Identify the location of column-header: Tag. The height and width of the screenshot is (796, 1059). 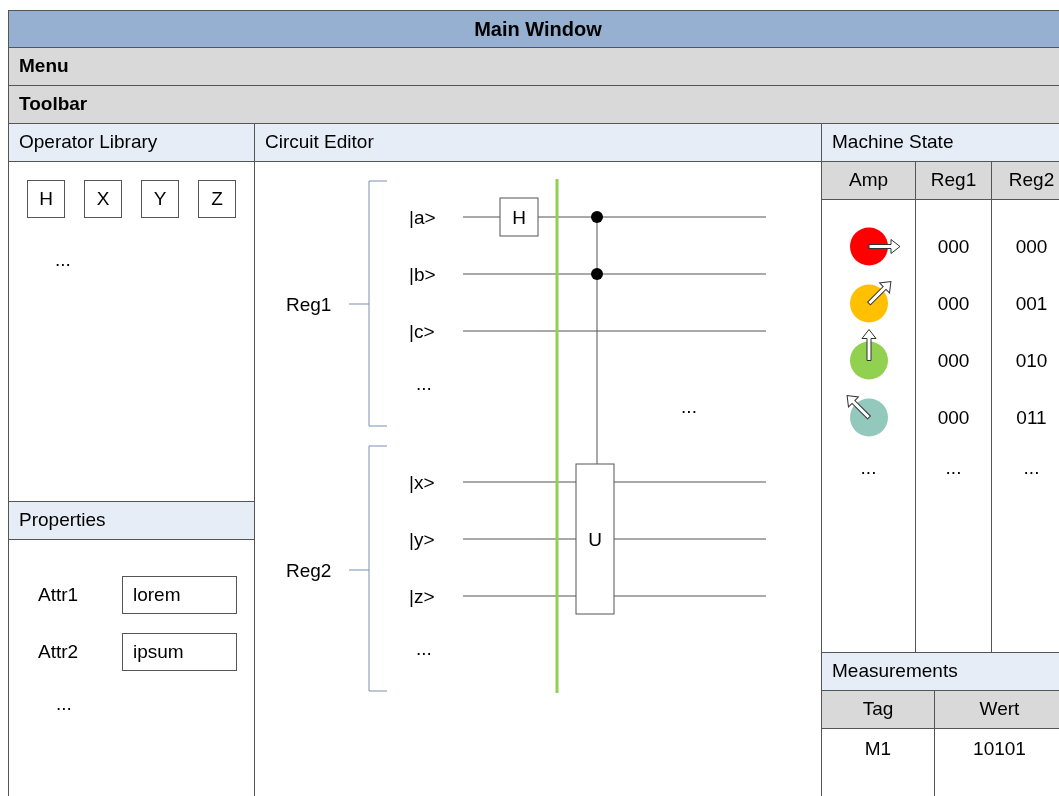
(878, 709).